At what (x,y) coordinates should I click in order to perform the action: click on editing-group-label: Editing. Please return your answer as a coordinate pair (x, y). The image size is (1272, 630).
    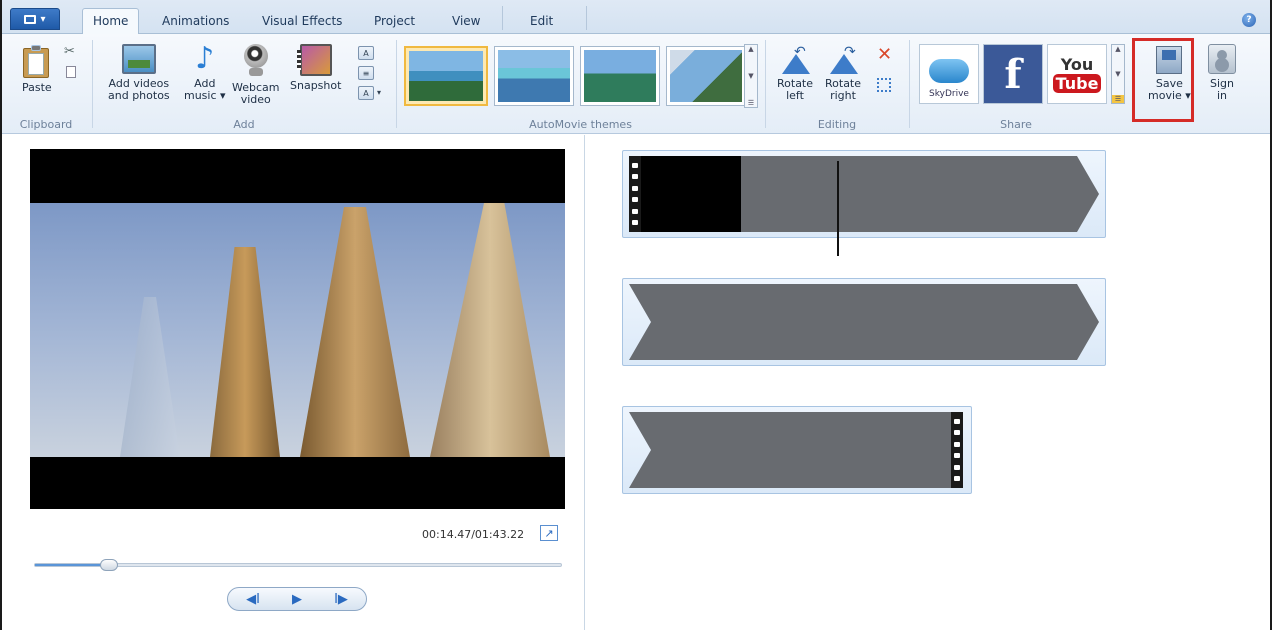
    Looking at the image, I should click on (837, 124).